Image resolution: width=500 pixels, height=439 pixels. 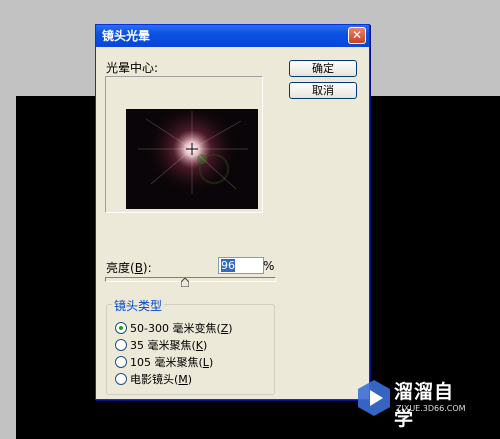 What do you see at coordinates (228, 265) in the screenshot?
I see `brightness-value: 96` at bounding box center [228, 265].